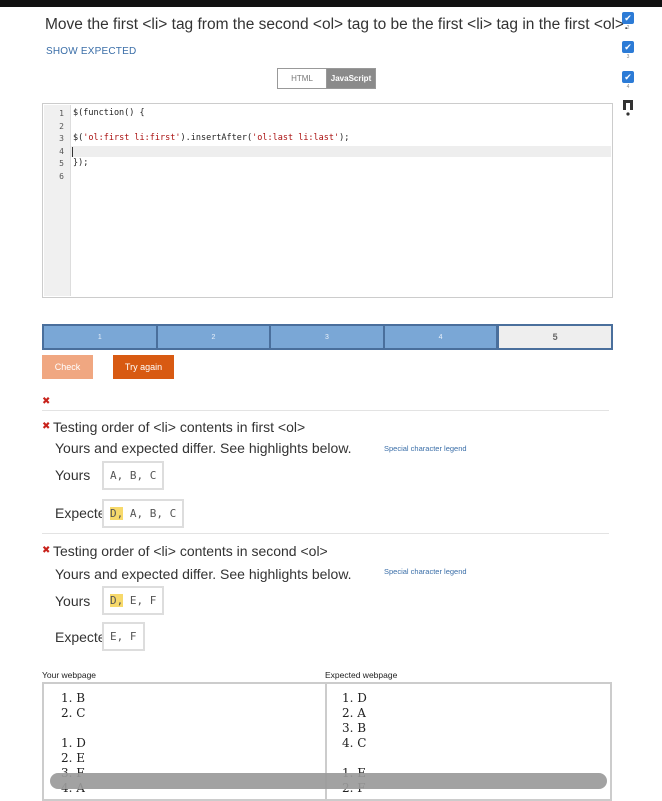 This screenshot has width=662, height=801. Describe the element at coordinates (61, 113) in the screenshot. I see `line-number: 1` at that location.